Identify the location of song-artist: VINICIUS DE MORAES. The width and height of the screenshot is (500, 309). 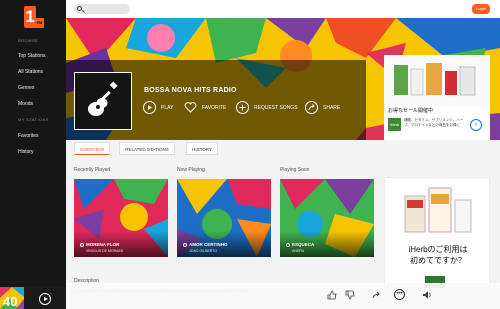
(105, 251).